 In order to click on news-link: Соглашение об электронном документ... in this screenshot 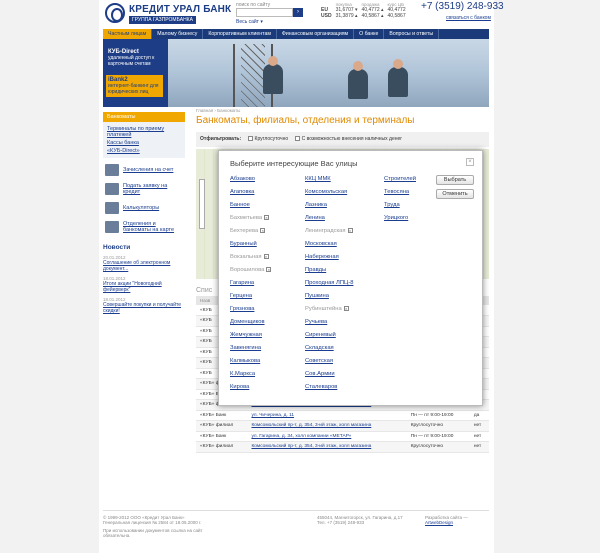, I will do `click(144, 266)`.